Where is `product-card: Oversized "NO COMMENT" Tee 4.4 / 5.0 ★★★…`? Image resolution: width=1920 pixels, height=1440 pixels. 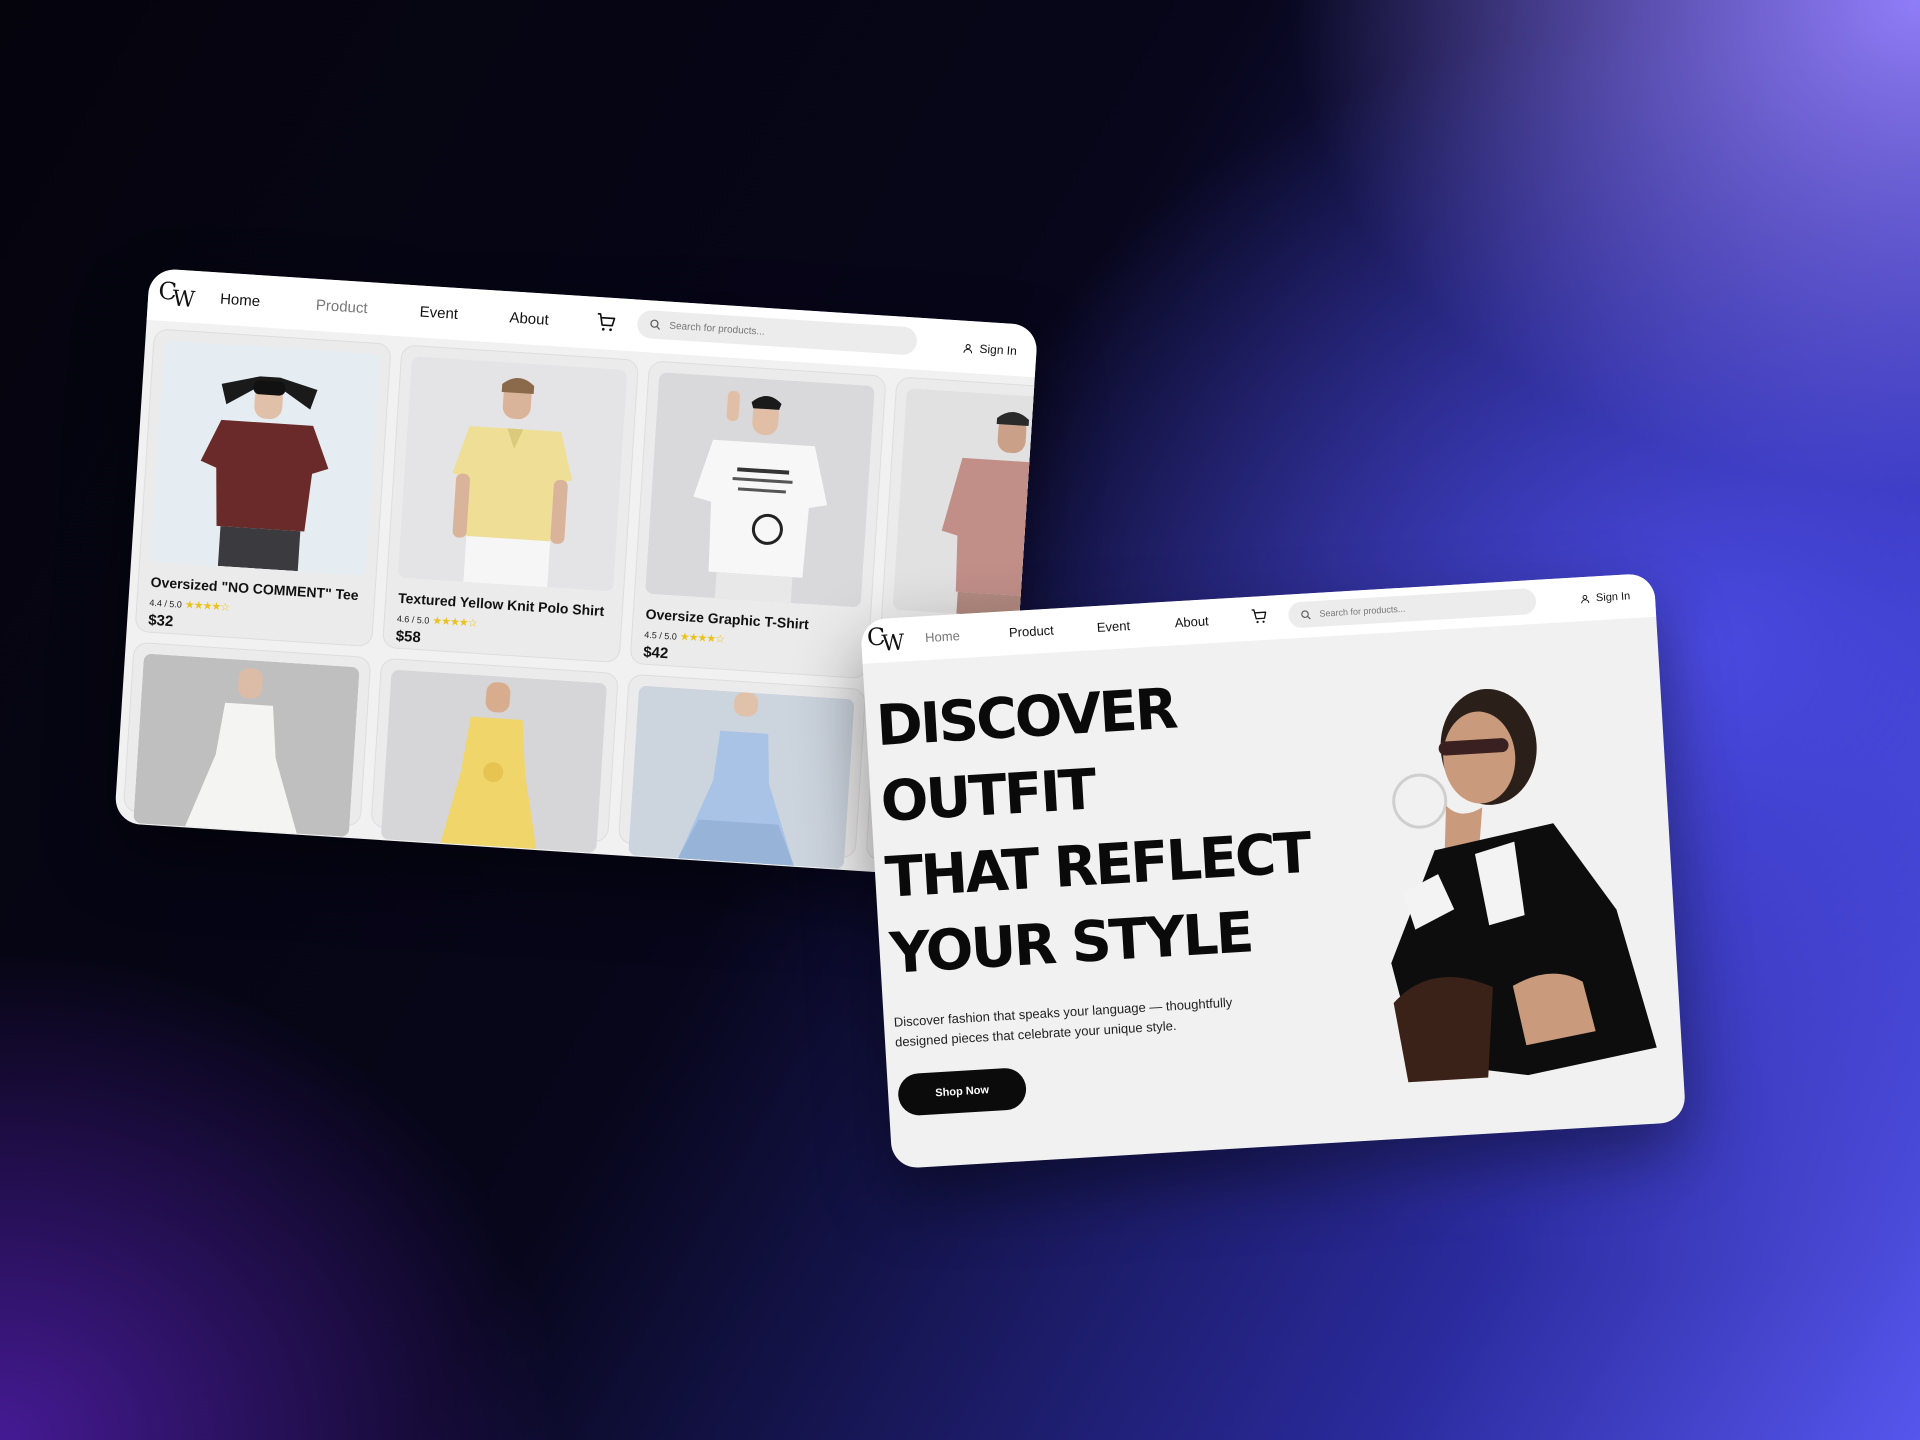
product-card: Oversized "NO COMMENT" Tee 4.4 / 5.0 ★★★… is located at coordinates (263, 488).